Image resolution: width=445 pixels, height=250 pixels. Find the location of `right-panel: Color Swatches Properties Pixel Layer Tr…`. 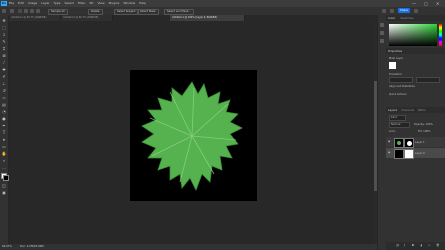

right-panel: Color Swatches Properties Pixel Layer Tr… is located at coordinates (415, 132).